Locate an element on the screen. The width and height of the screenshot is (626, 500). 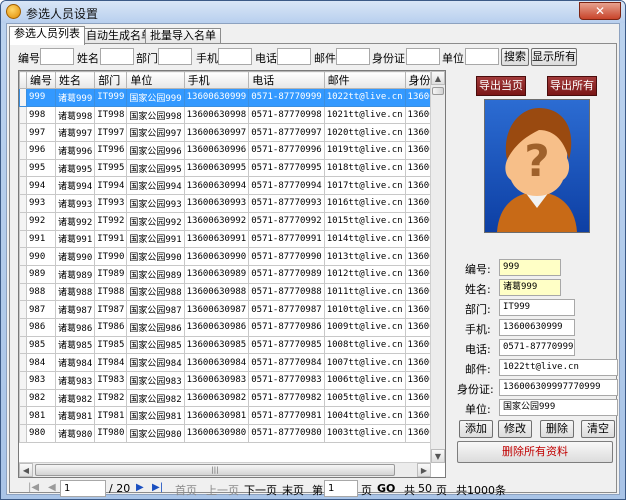
cell-name: 诸葛992 is located at coordinates (75, 221).